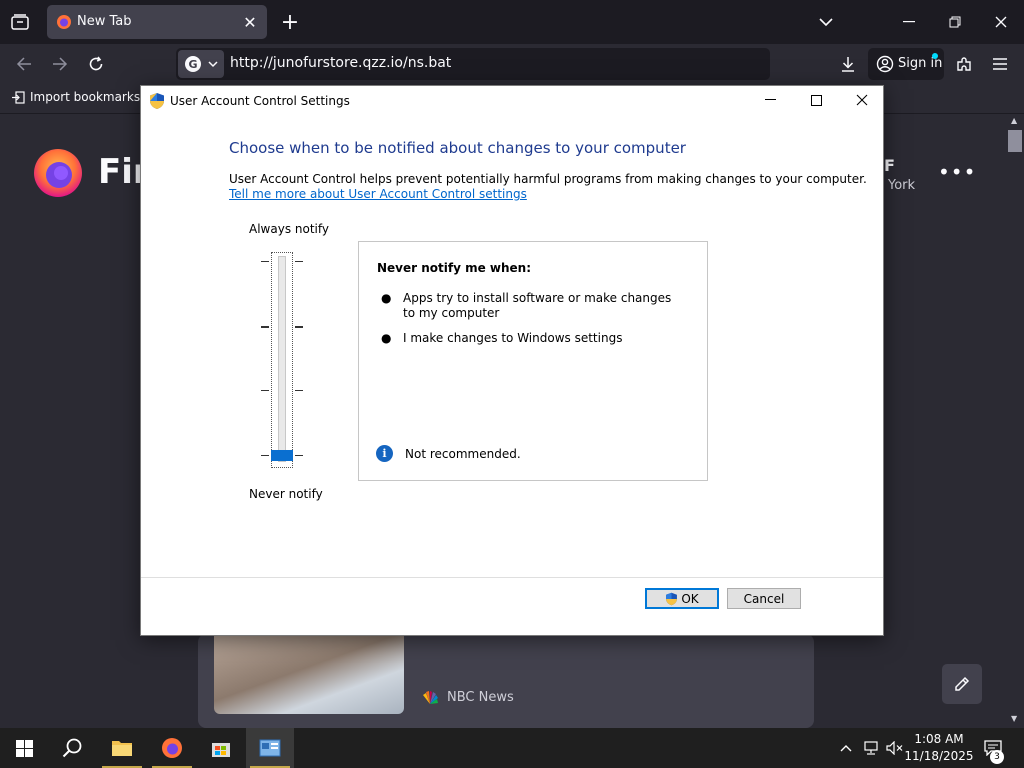  I want to click on scroll-thumb, so click(1015, 141).